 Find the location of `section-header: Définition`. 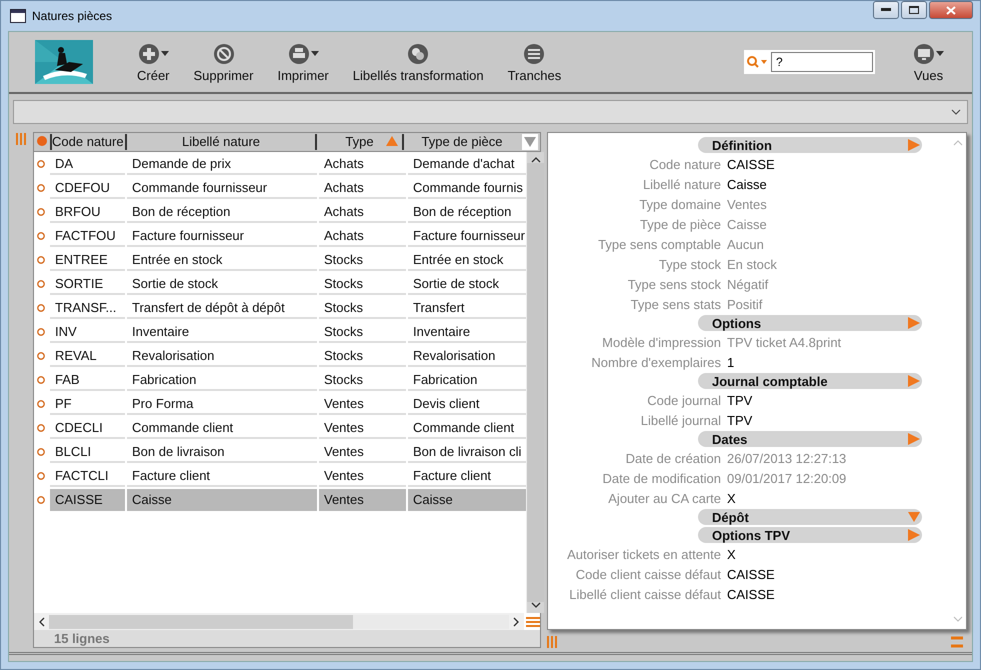

section-header: Définition is located at coordinates (810, 145).